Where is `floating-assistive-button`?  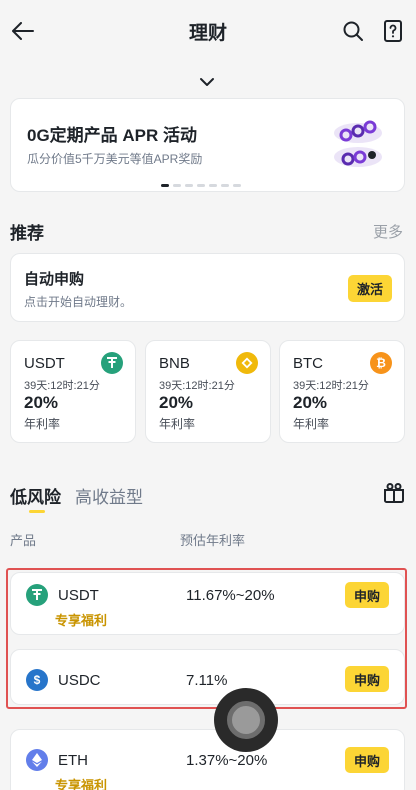
floating-assistive-button is located at coordinates (246, 720).